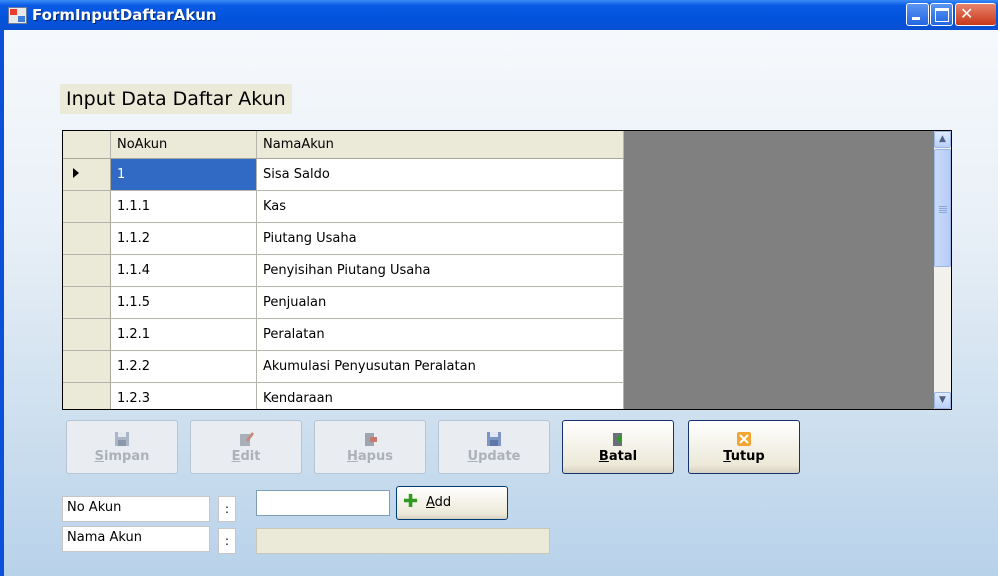  I want to click on scroll-down-icon: ▼, so click(942, 400).